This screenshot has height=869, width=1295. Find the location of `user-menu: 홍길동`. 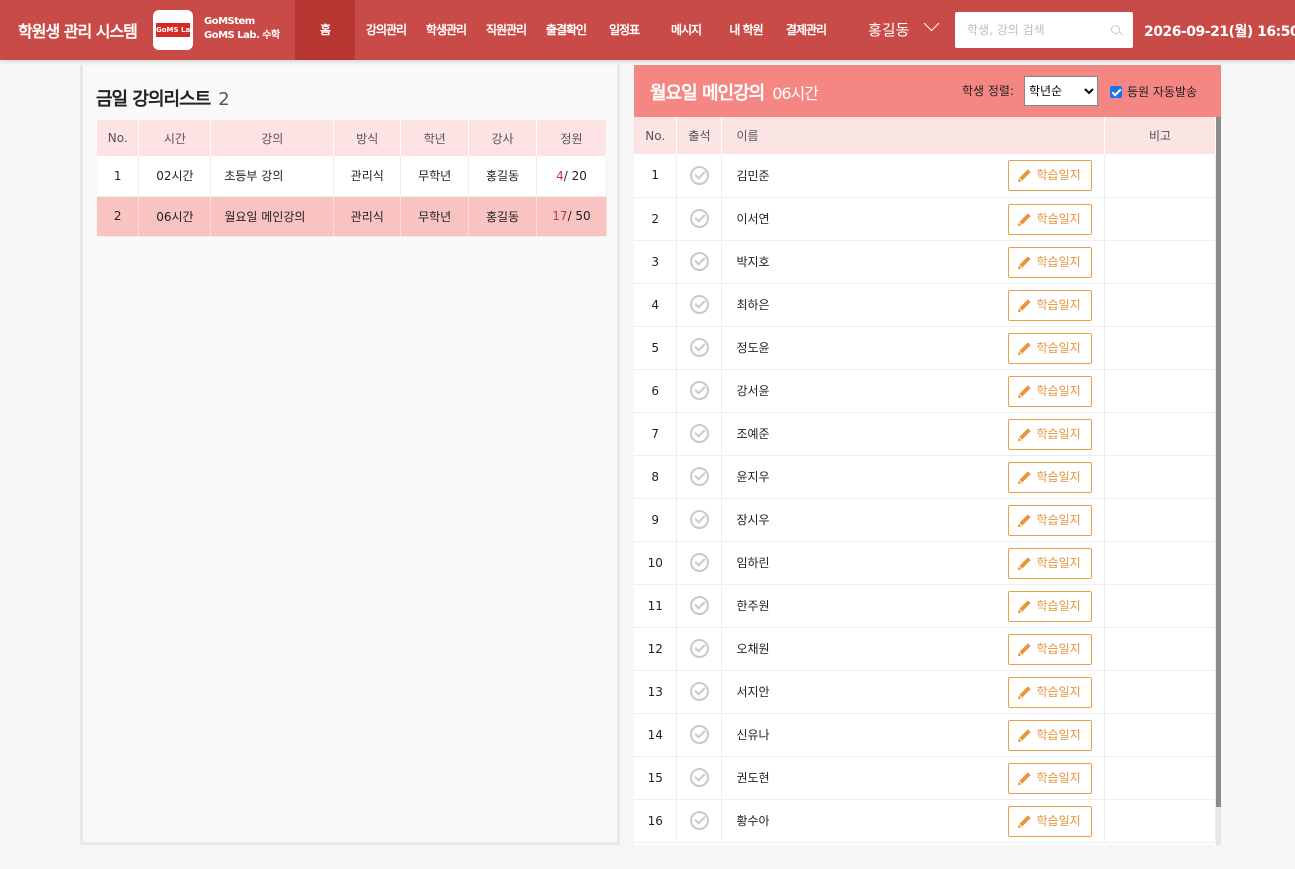

user-menu: 홍길동 is located at coordinates (904, 27).